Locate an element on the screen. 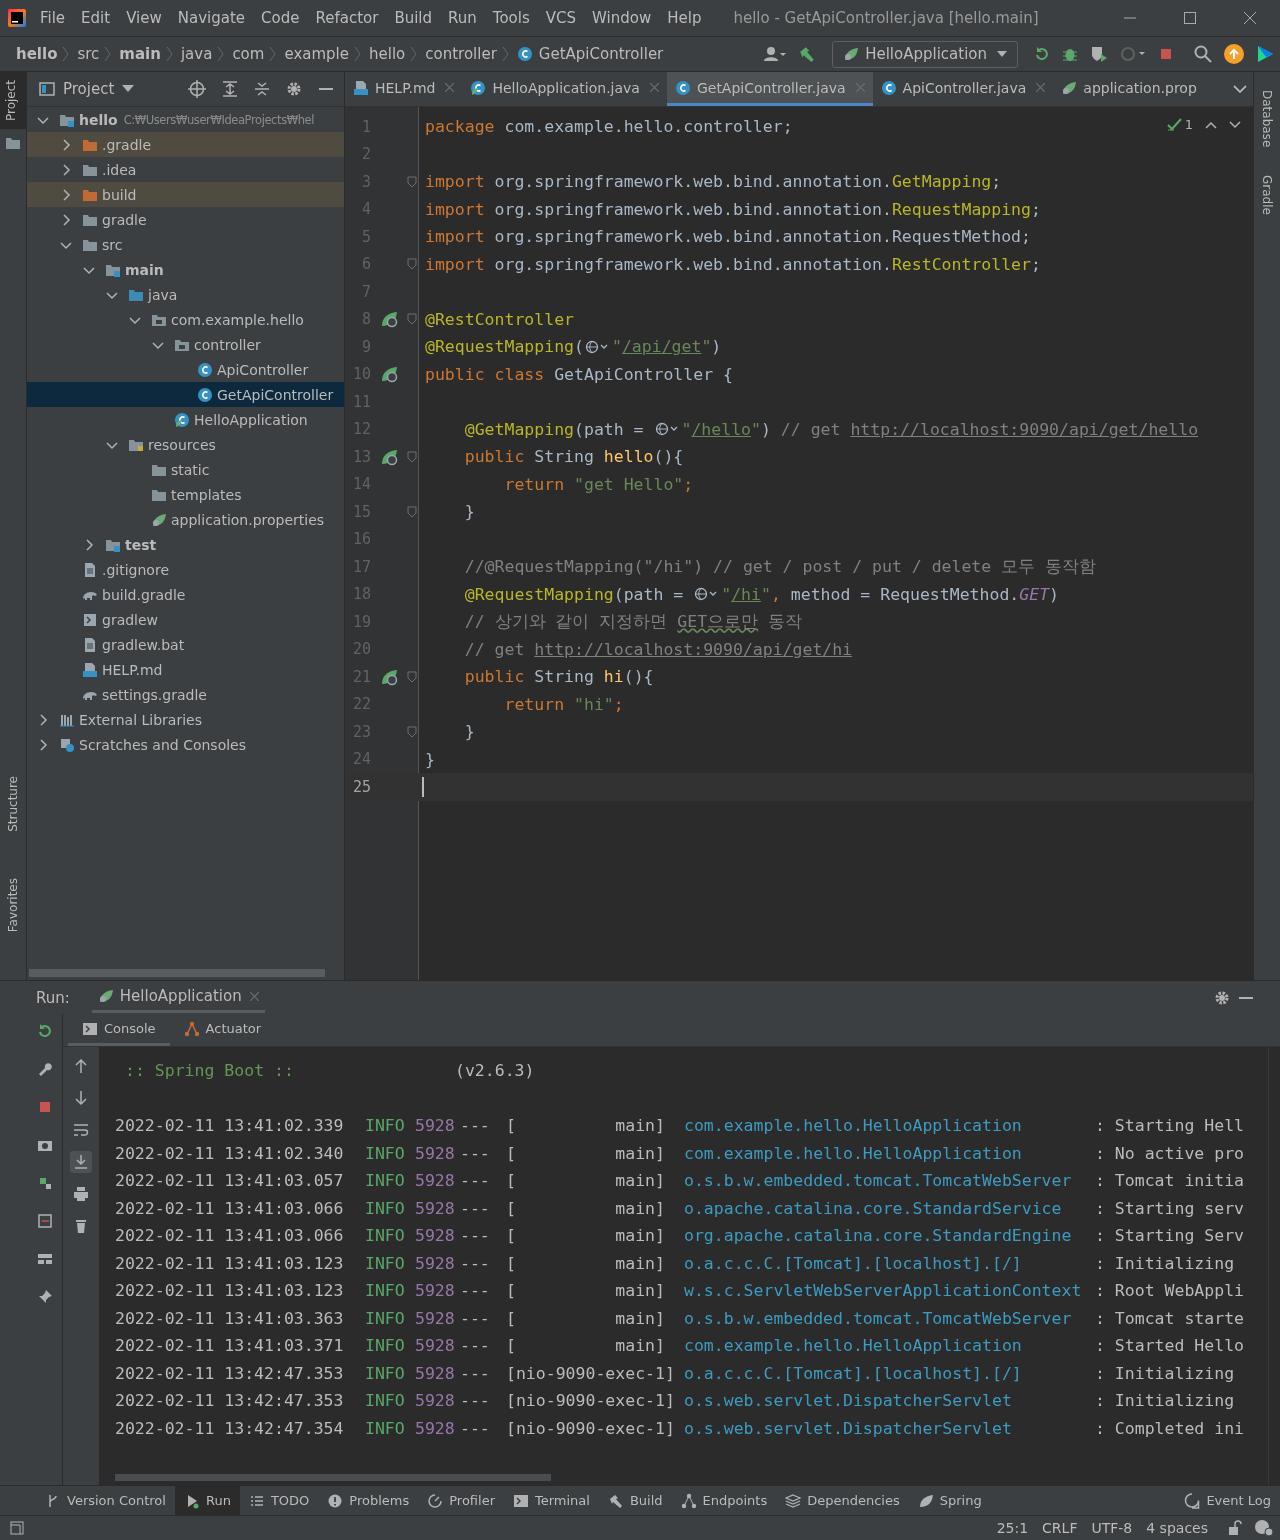 Image resolution: width=1280 pixels, height=1540 pixels. run-configuration-dropdown: HelloApplication is located at coordinates (925, 54).